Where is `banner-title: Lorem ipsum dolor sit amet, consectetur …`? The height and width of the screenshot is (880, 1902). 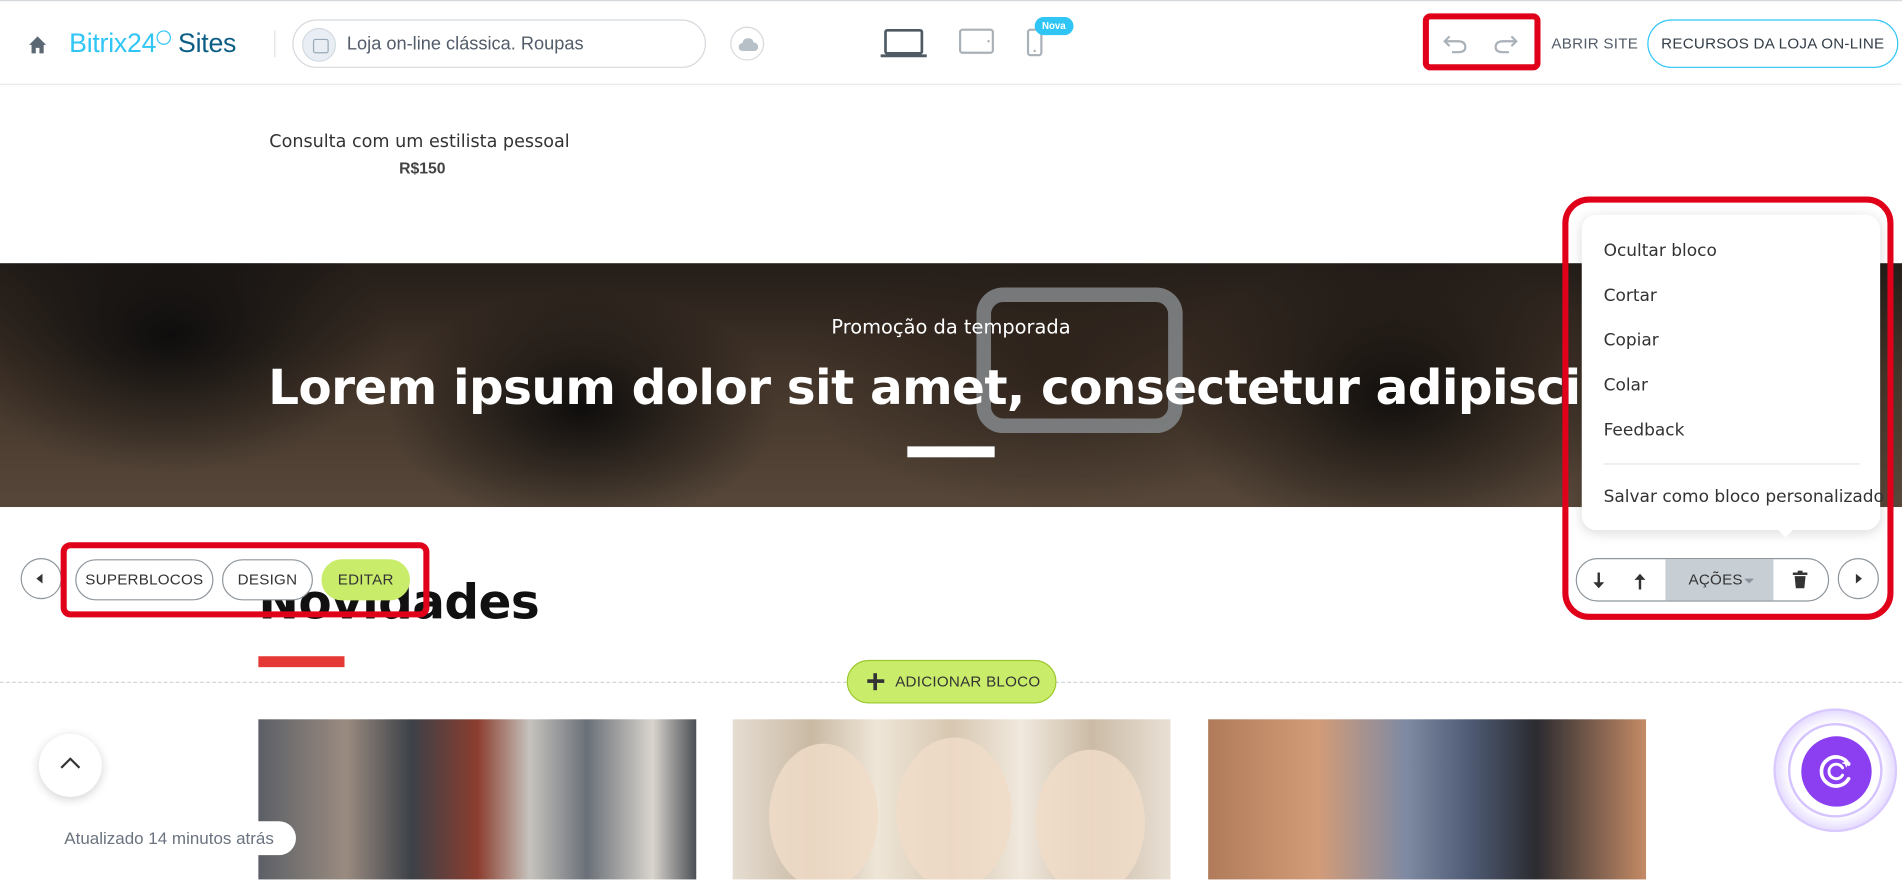 banner-title: Lorem ipsum dolor sit amet, consectetur … is located at coordinates (941, 388).